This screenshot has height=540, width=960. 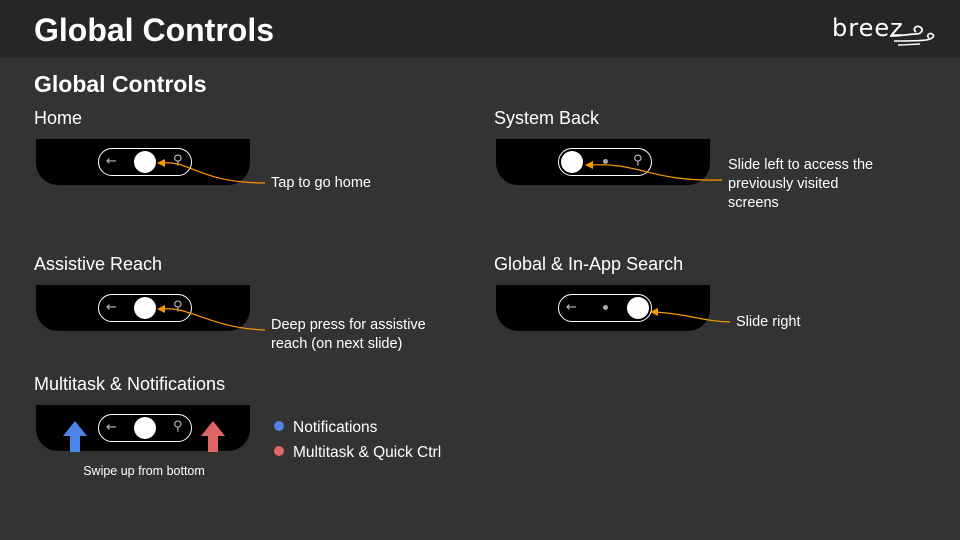 I want to click on blue-dot-icon, so click(x=279, y=426).